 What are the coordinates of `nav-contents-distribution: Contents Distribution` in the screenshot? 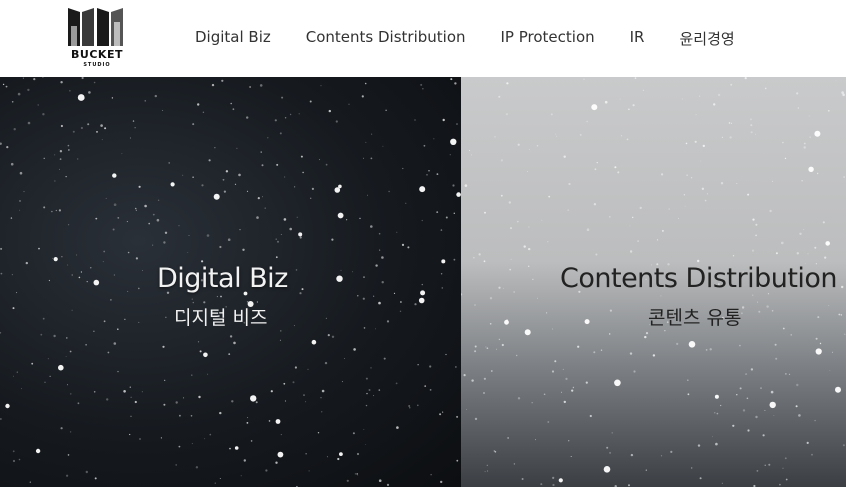 It's located at (386, 38).